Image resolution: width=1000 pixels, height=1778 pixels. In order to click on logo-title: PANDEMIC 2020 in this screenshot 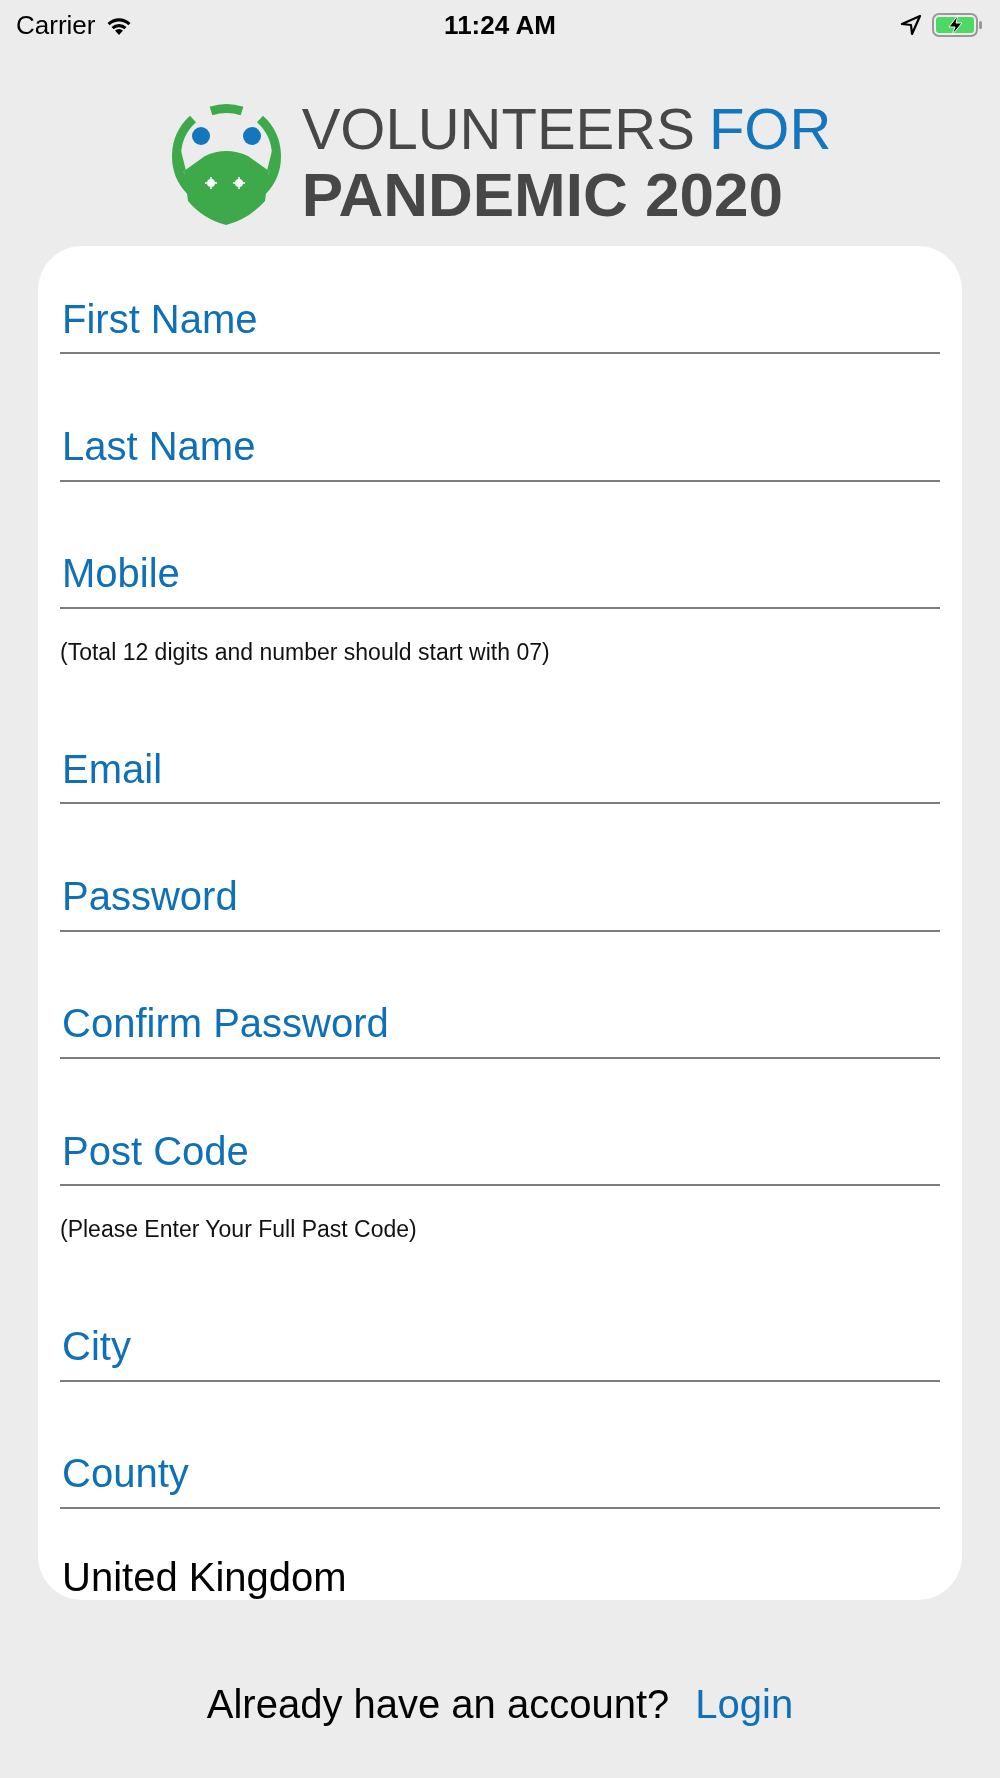, I will do `click(542, 195)`.